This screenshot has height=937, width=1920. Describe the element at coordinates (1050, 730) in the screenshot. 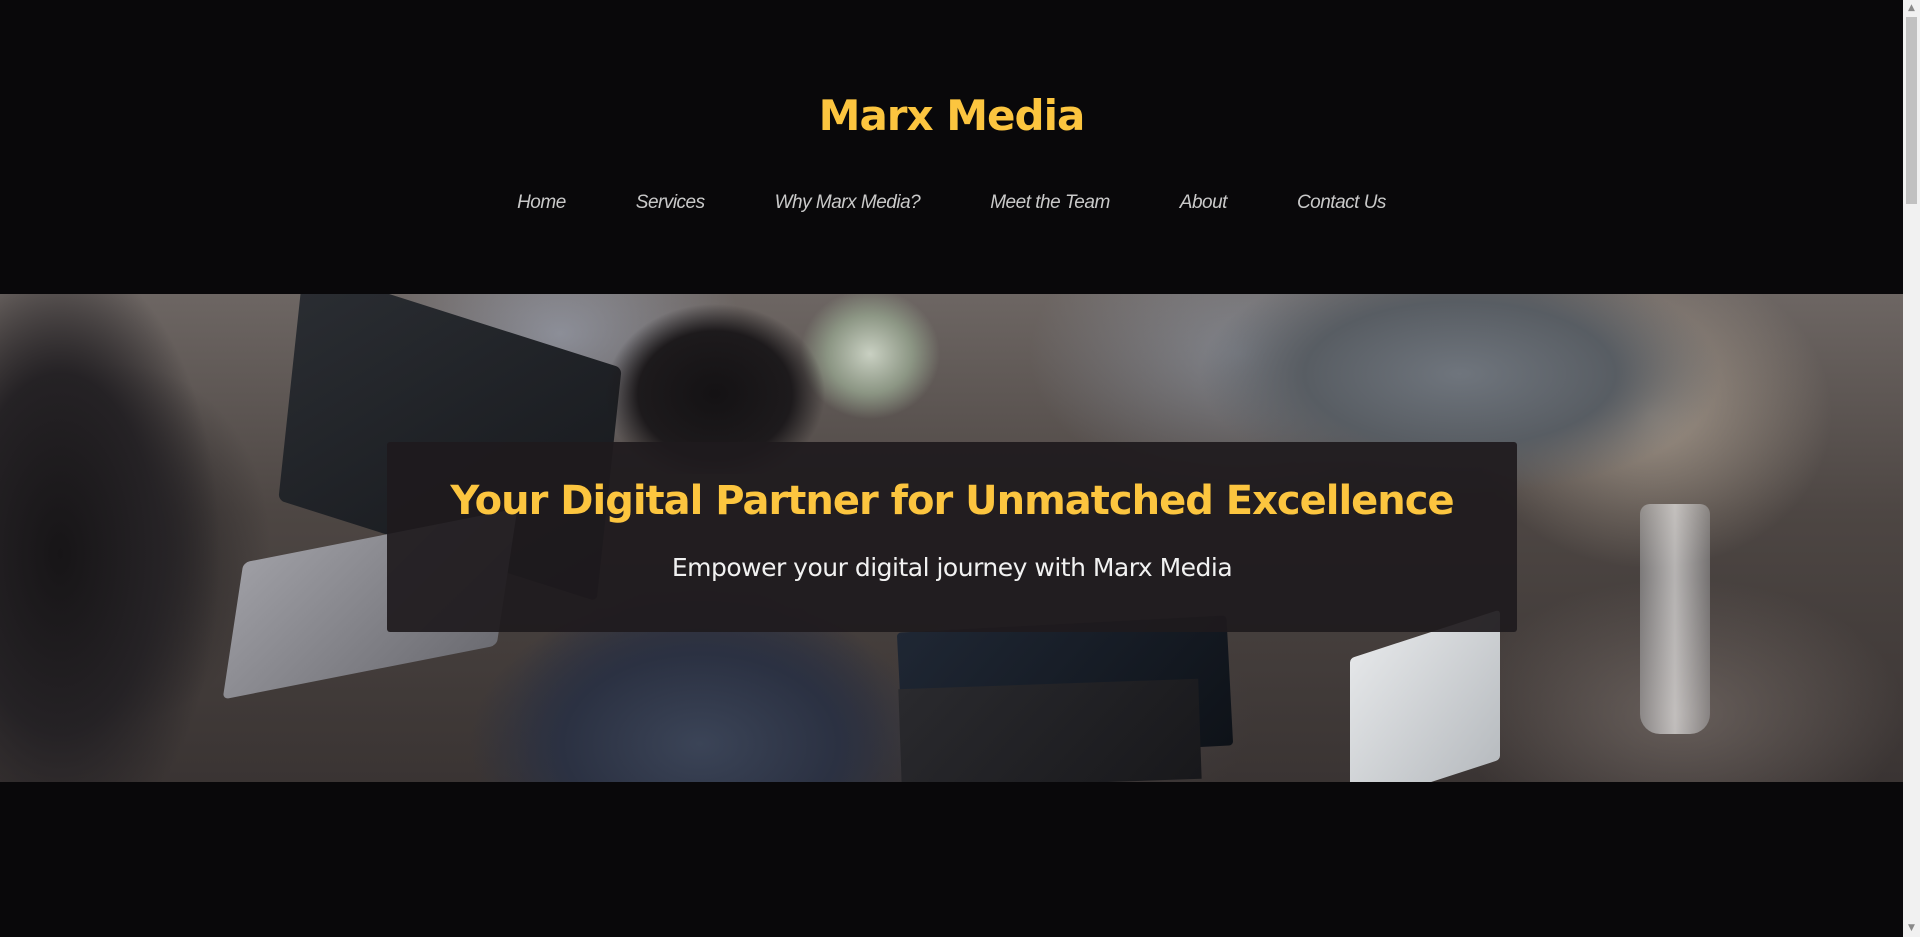

I see `hero-photo-keyboard-center` at that location.